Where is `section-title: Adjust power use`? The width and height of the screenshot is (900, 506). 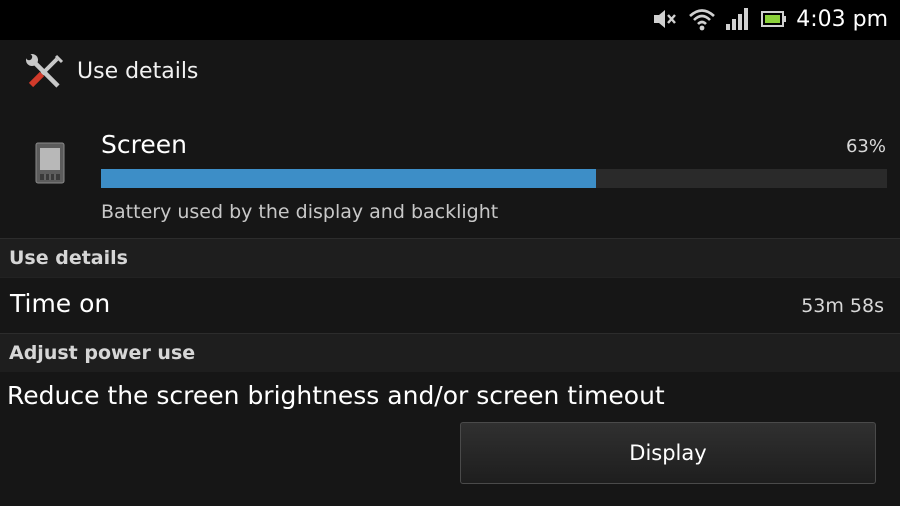
section-title: Adjust power use is located at coordinates (102, 353).